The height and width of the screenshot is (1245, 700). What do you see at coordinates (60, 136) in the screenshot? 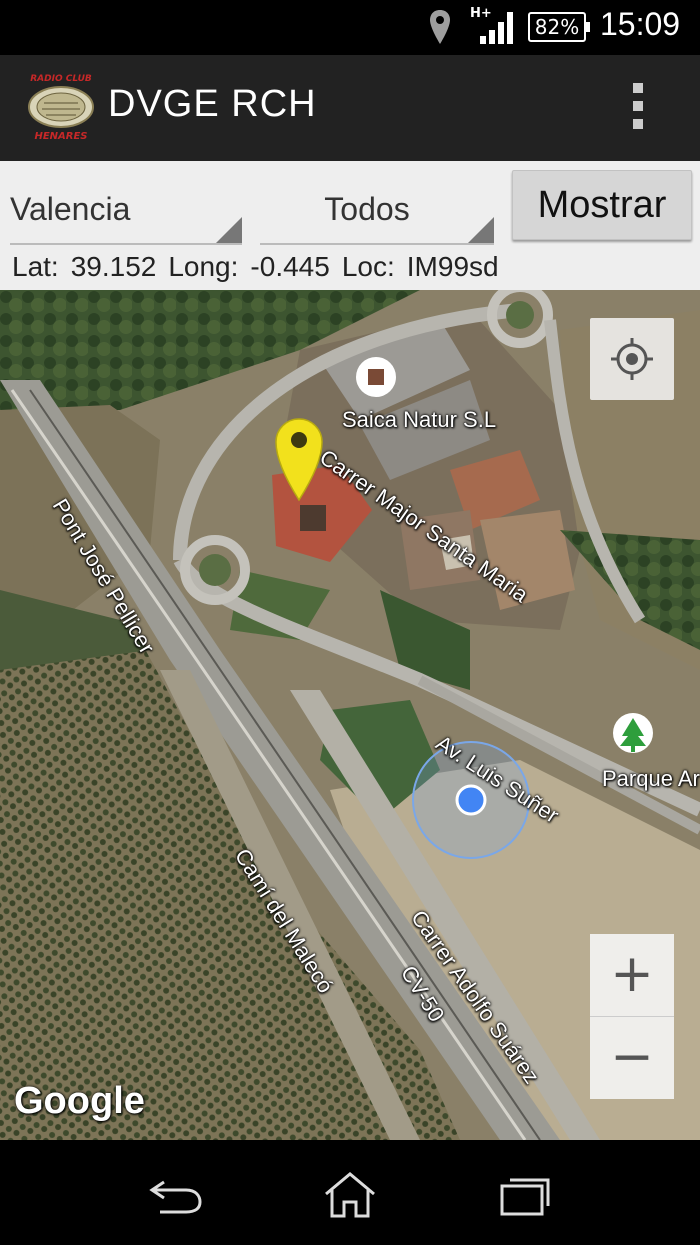
I see `svg-text: HENARES` at bounding box center [60, 136].